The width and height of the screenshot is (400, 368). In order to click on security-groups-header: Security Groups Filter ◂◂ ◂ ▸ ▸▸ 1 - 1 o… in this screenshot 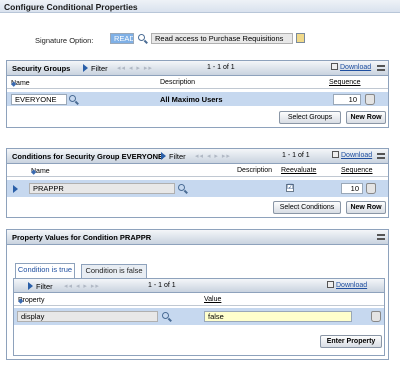, I will do `click(197, 68)`.